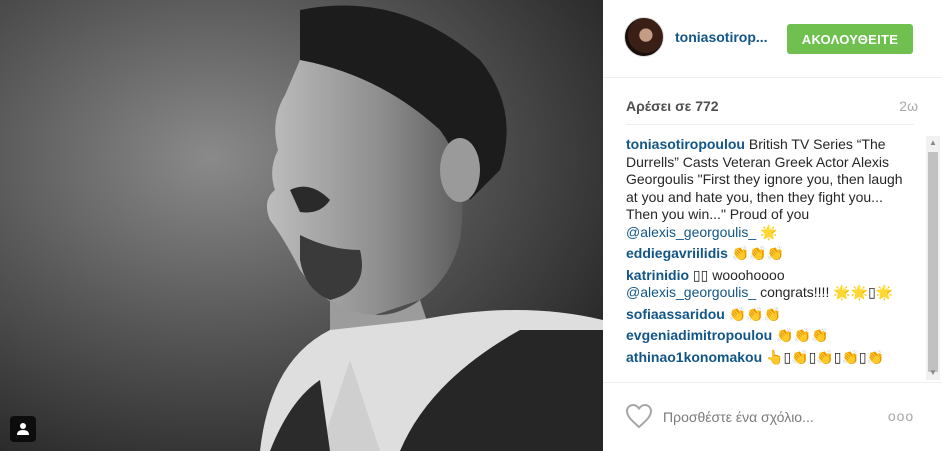 The image size is (942, 451). I want to click on avatar, so click(644, 37).